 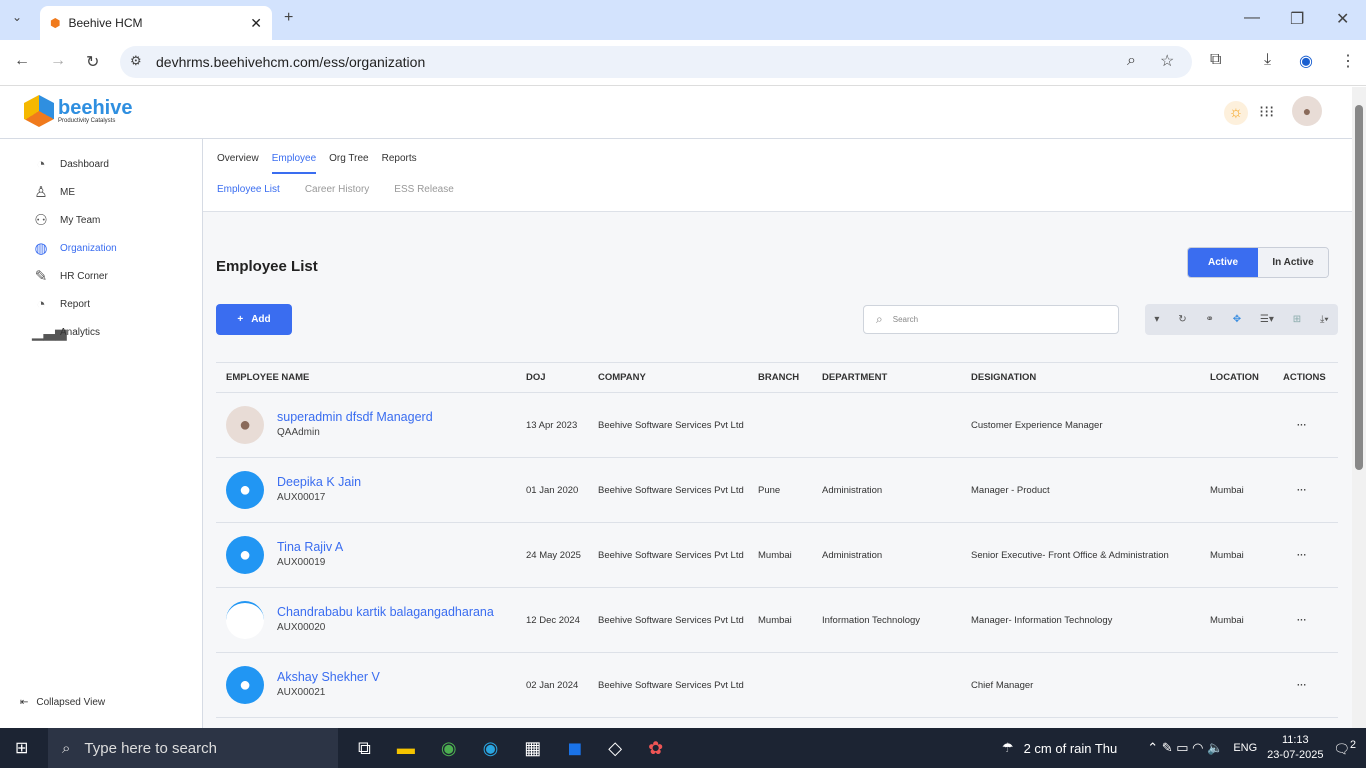 What do you see at coordinates (1167, 61) in the screenshot?
I see `bookmark-star-icon: ☆` at bounding box center [1167, 61].